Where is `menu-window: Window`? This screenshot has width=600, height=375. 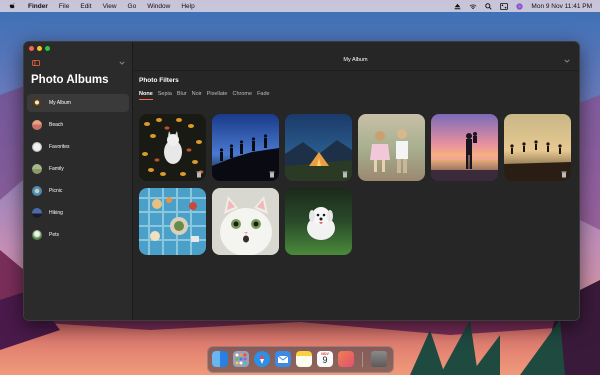 menu-window: Window is located at coordinates (158, 6).